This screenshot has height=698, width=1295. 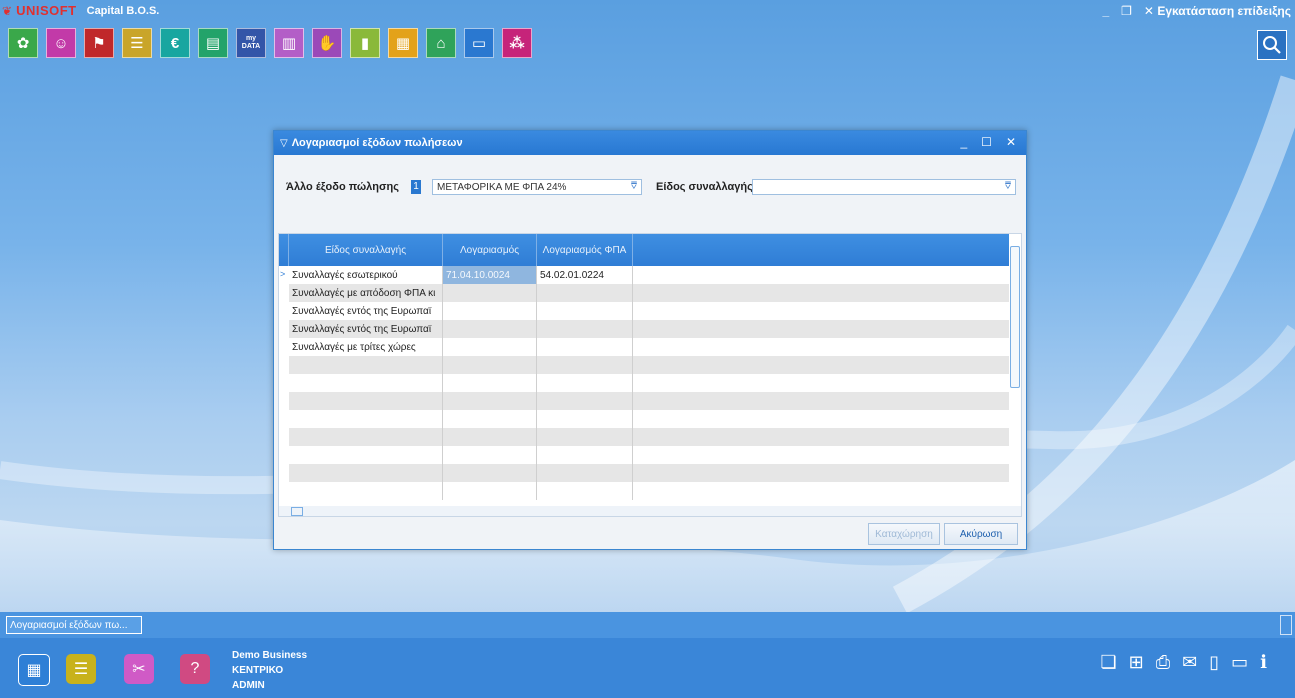 What do you see at coordinates (213, 43) in the screenshot?
I see `ledger-icon: ▤` at bounding box center [213, 43].